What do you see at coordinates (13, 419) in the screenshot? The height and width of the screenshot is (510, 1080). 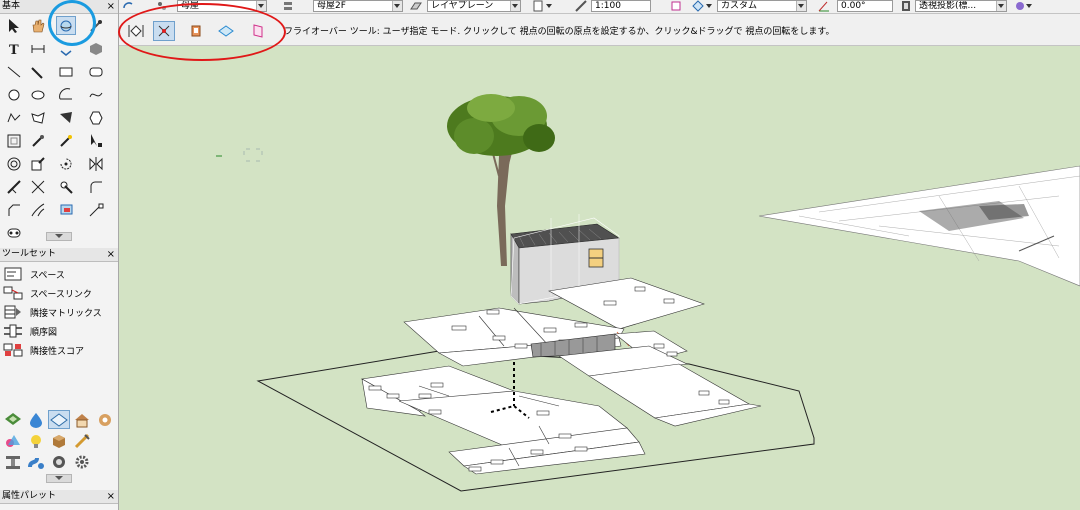 I see `toolset-set-building-icon` at bounding box center [13, 419].